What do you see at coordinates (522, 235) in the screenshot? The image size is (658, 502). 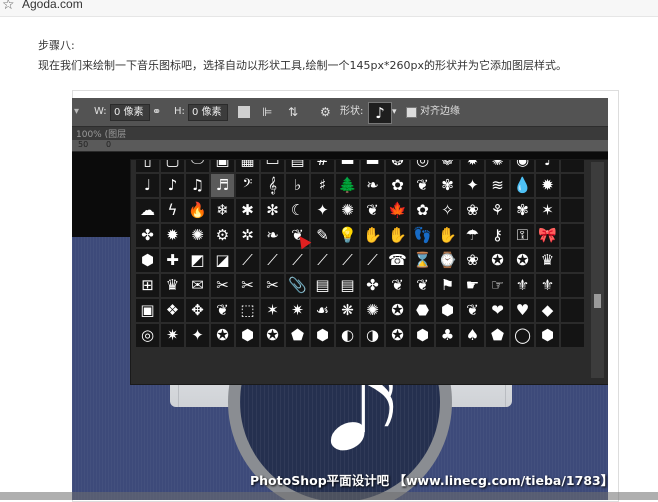 I see `shape-cell: ⚿` at bounding box center [522, 235].